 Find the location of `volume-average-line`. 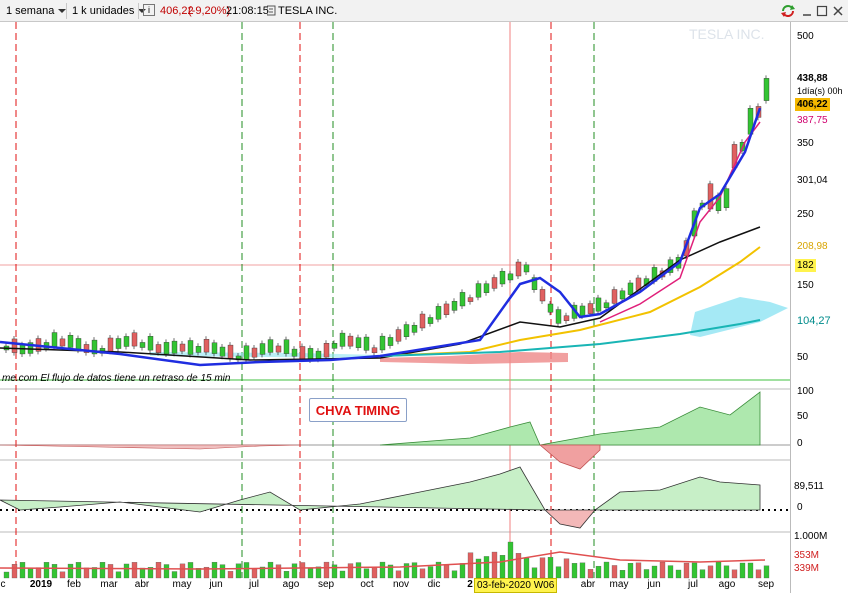

volume-average-line is located at coordinates (383, 560).